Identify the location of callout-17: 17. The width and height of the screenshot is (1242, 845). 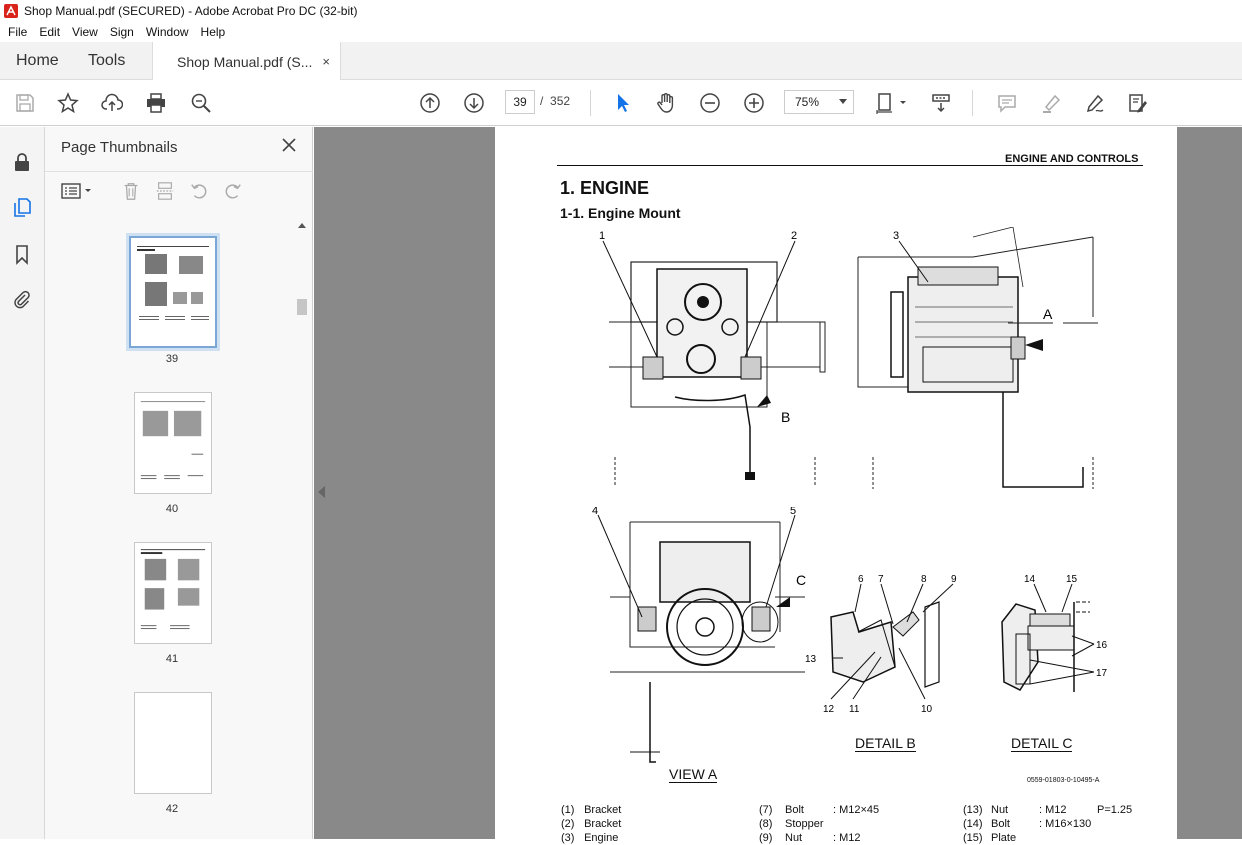
(1102, 673).